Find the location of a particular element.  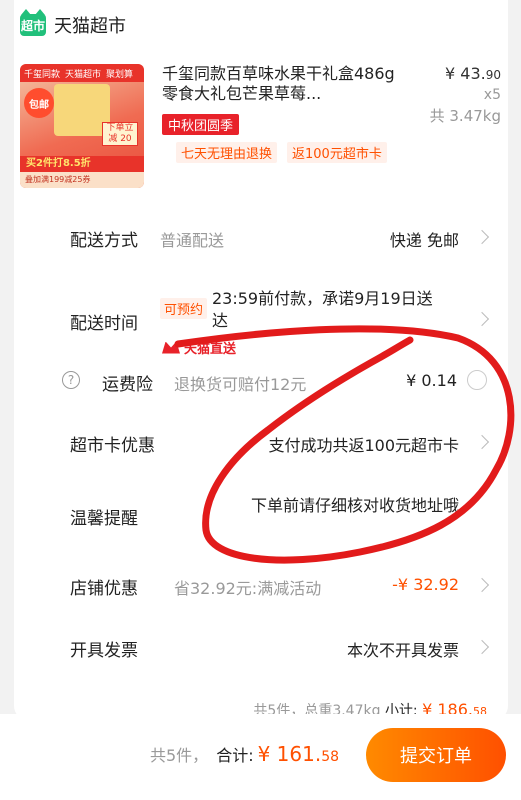

mid-autumn-tag: 中秋团圆季 is located at coordinates (201, 124).